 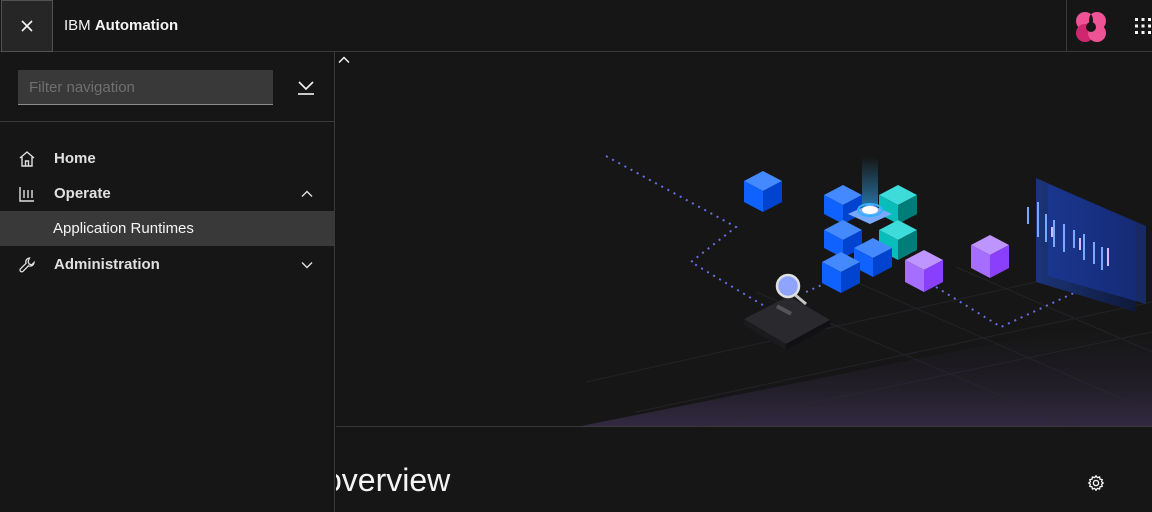 I want to click on chevron-down-icon, so click(x=307, y=265).